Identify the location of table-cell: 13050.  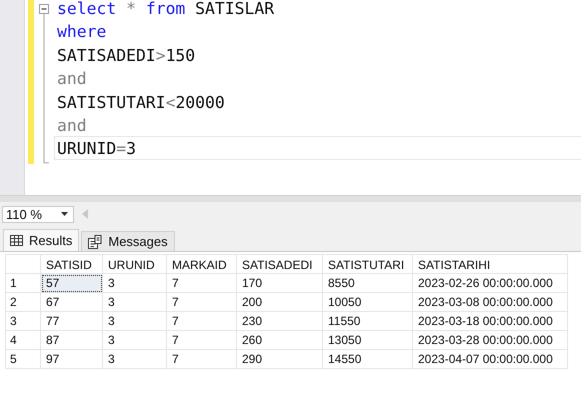
(367, 340).